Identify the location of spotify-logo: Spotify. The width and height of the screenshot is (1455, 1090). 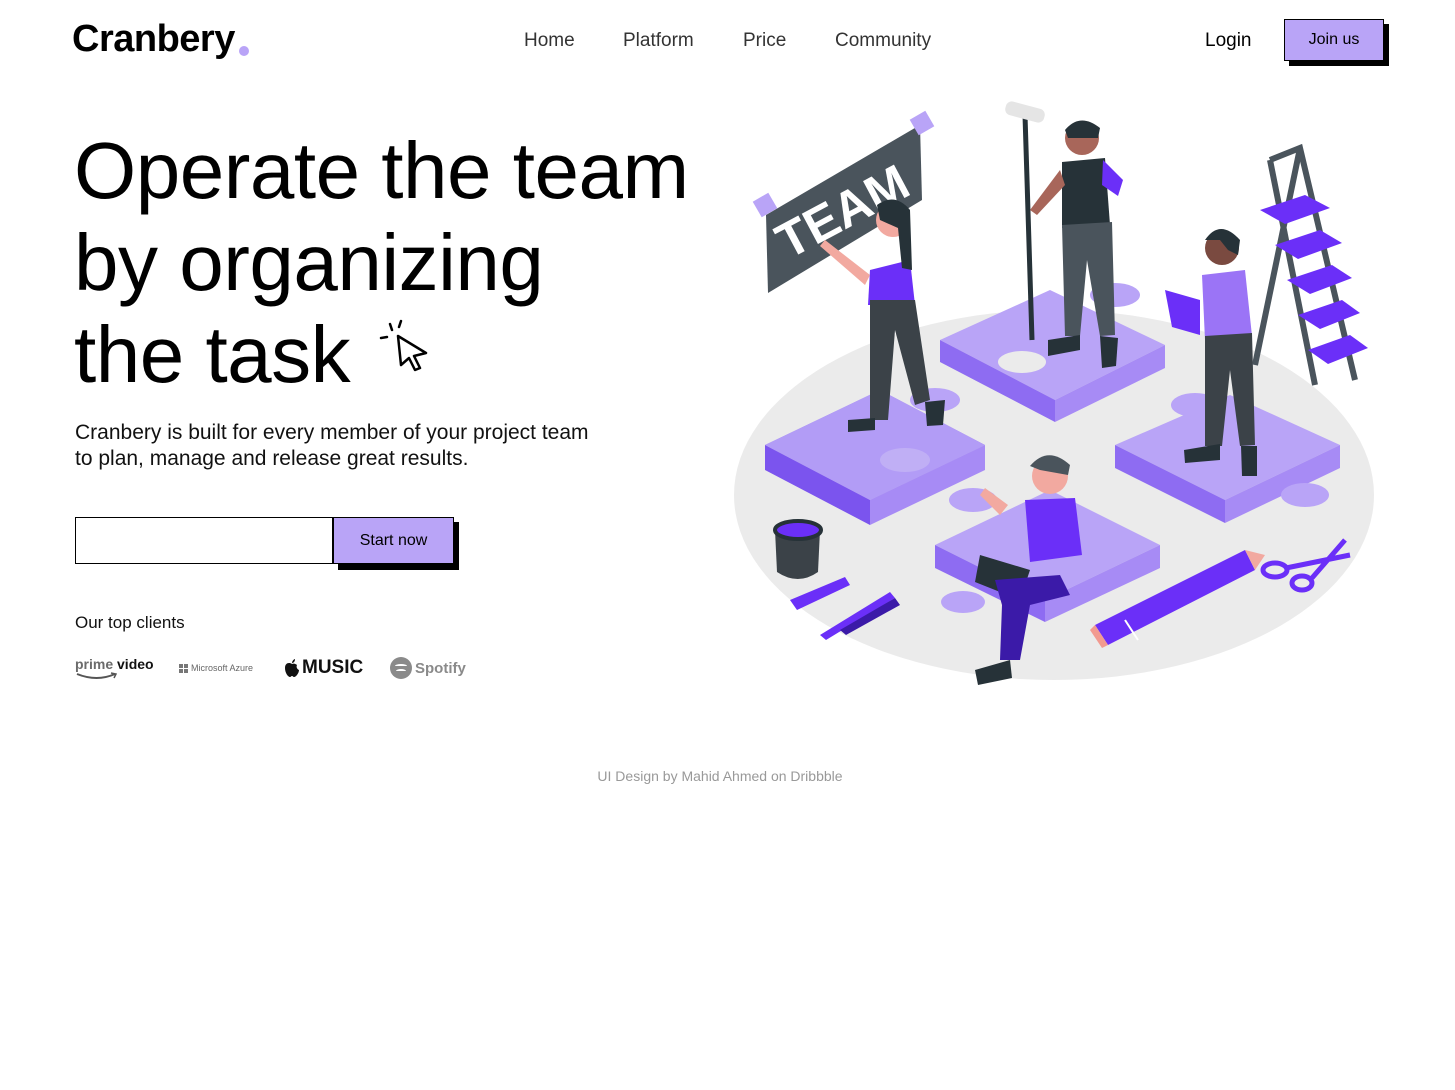
(428, 668).